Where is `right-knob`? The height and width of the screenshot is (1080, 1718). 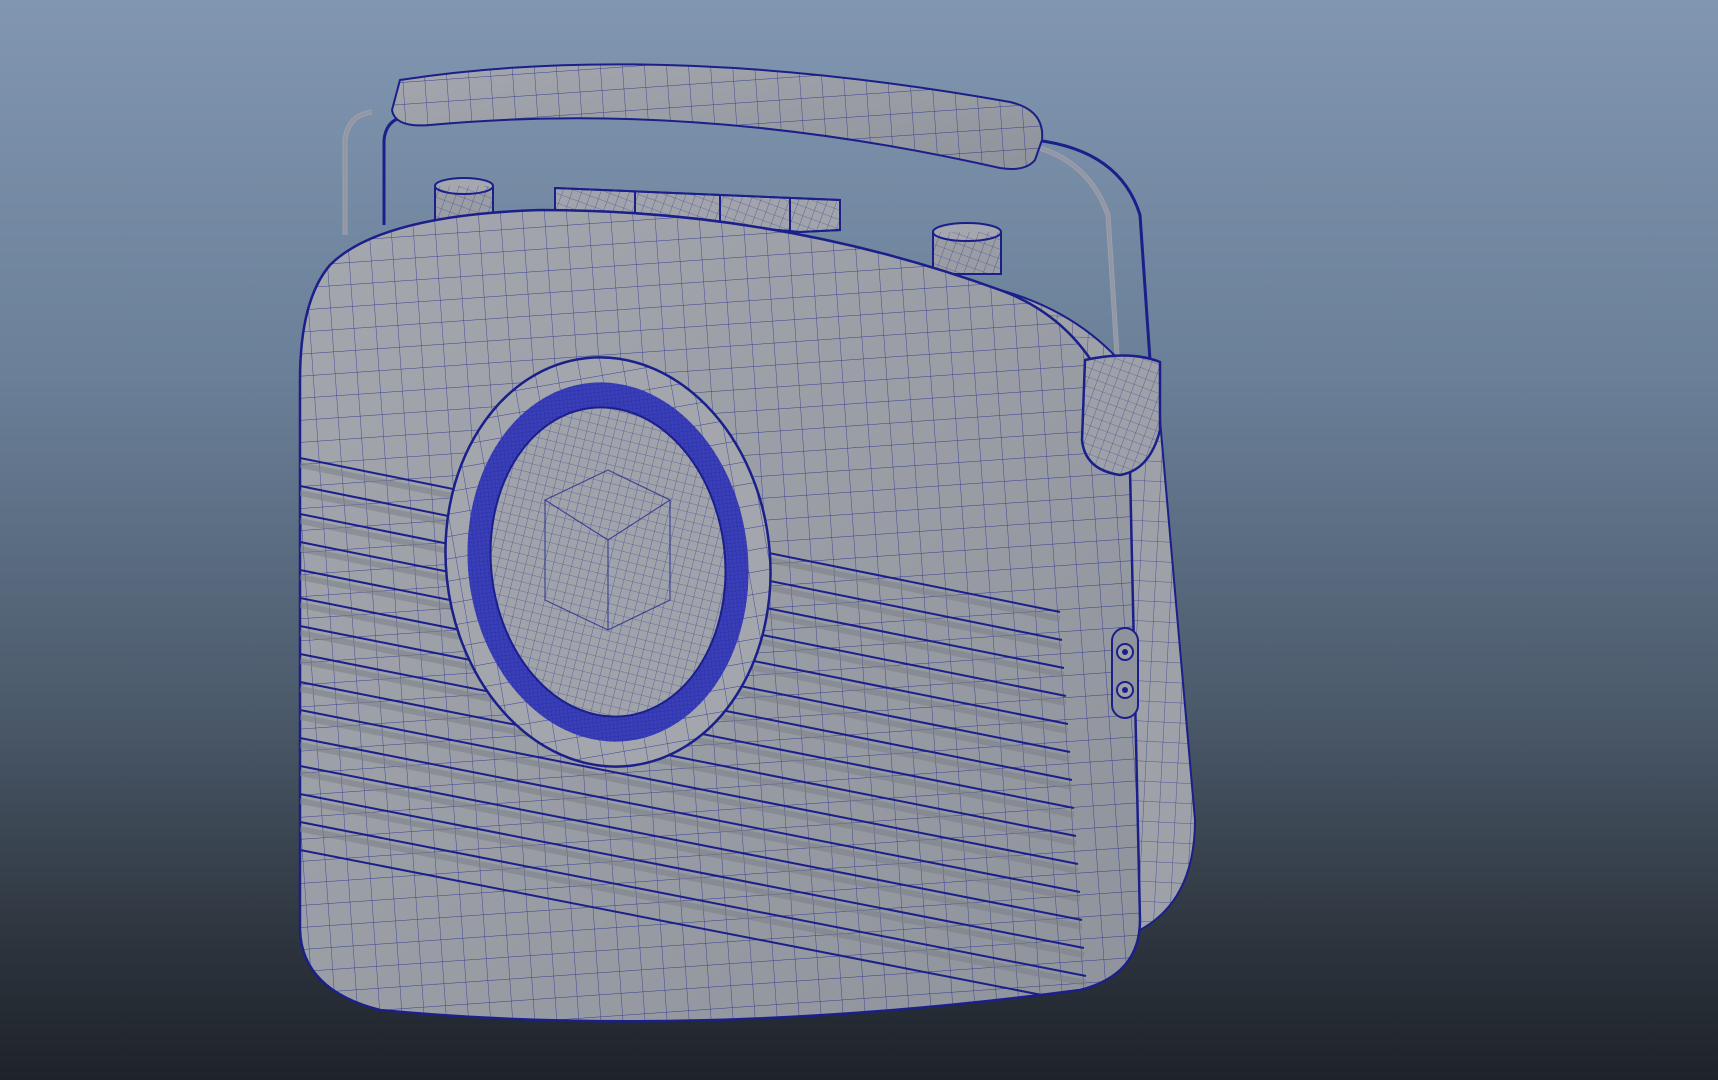 right-knob is located at coordinates (967, 248).